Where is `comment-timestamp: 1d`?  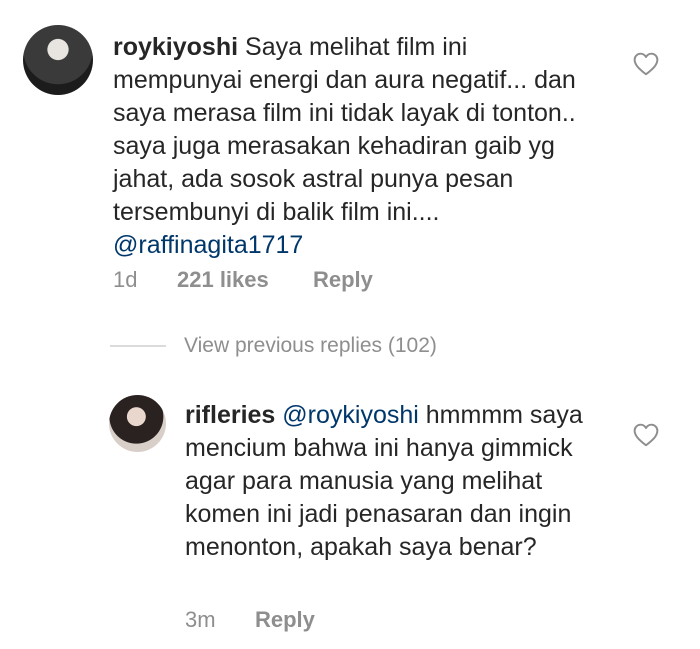
comment-timestamp: 1d is located at coordinates (125, 279).